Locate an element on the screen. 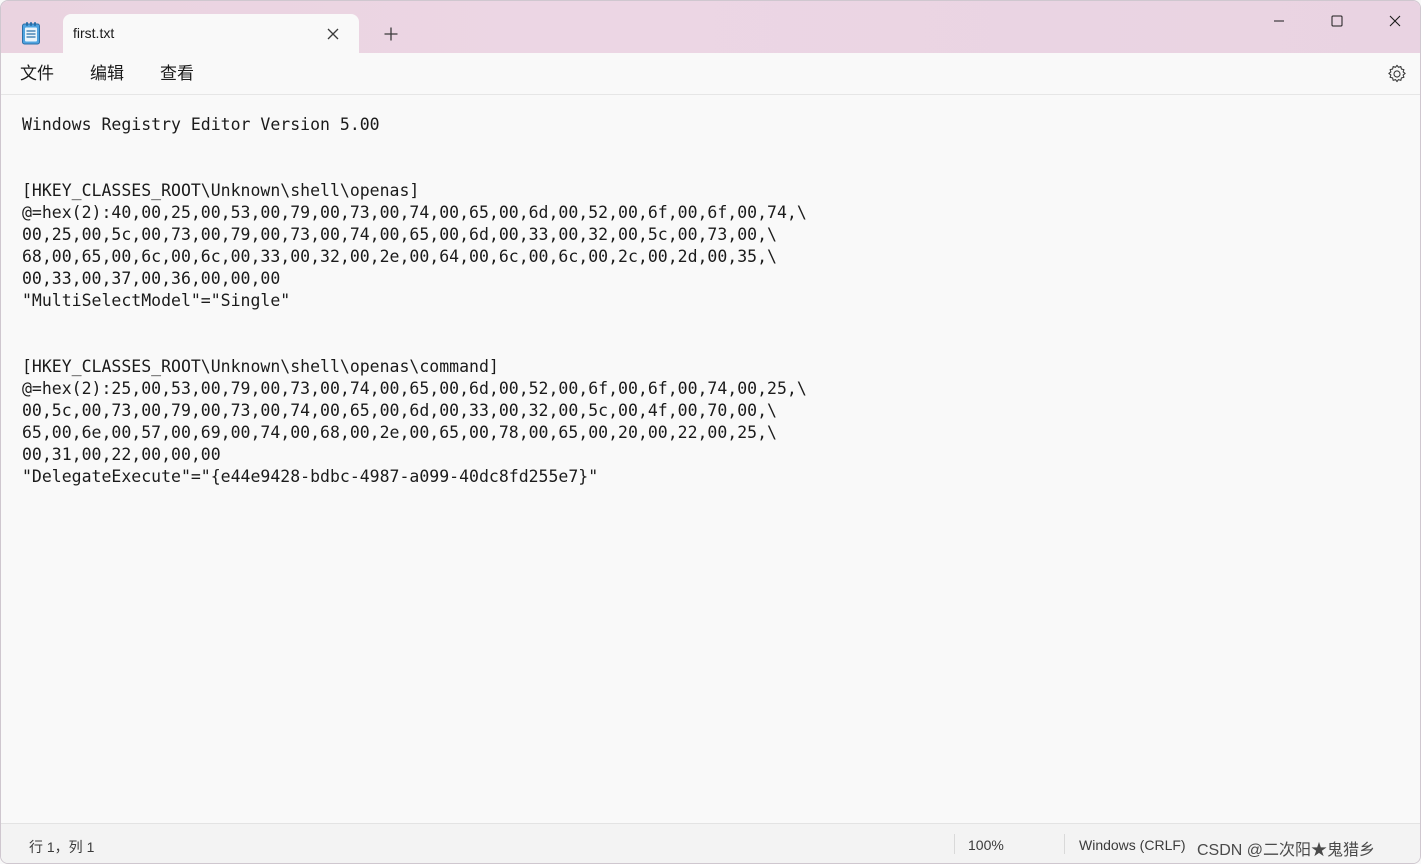 Image resolution: width=1421 pixels, height=864 pixels. watermark-text: CSDN @二次阳★鬼猎乡 is located at coordinates (1286, 850).